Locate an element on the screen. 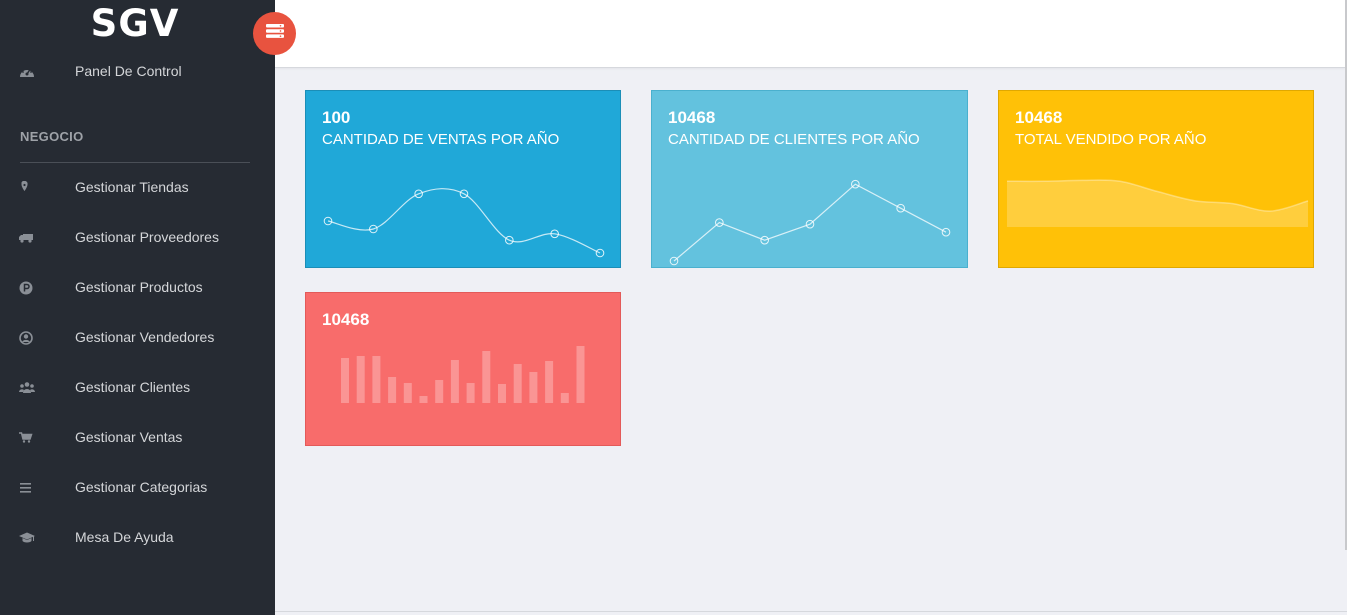 Image resolution: width=1347 pixels, height=615 pixels. section-divider is located at coordinates (135, 162).